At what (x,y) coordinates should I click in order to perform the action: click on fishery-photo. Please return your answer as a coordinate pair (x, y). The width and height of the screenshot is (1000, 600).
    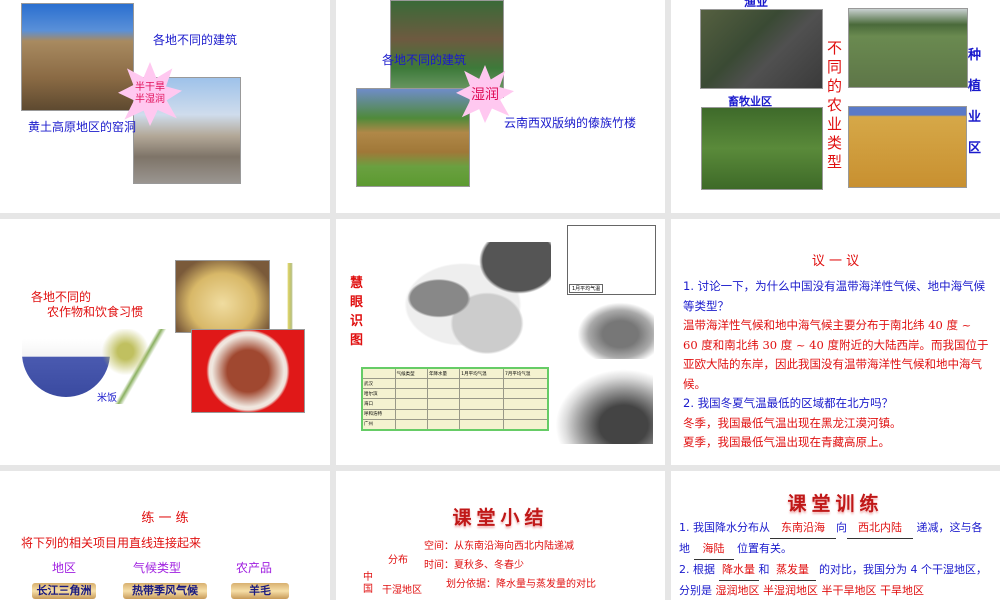
    Looking at the image, I should click on (761, 49).